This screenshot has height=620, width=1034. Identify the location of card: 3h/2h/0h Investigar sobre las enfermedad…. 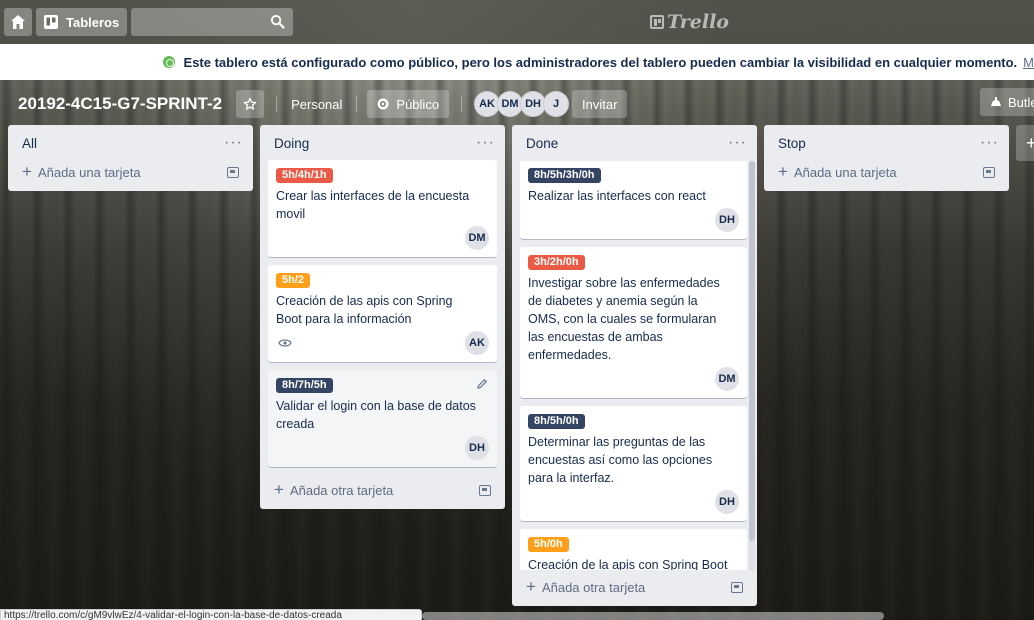
(633, 322).